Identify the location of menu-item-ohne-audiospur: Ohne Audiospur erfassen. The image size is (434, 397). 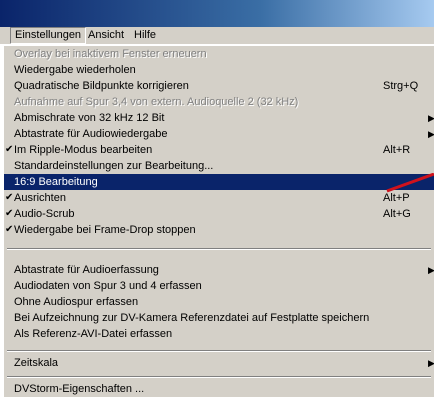
(219, 302).